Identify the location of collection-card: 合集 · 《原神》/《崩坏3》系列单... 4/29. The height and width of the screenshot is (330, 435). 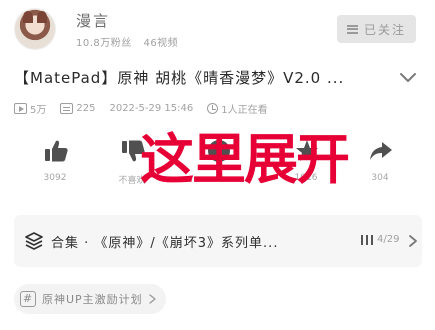
(218, 241).